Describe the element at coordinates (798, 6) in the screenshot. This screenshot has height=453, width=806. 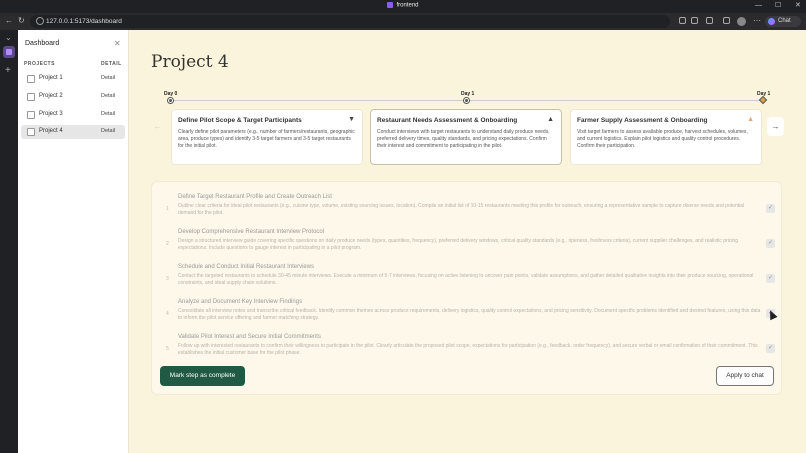
I see `close-window-icon: ✕` at that location.